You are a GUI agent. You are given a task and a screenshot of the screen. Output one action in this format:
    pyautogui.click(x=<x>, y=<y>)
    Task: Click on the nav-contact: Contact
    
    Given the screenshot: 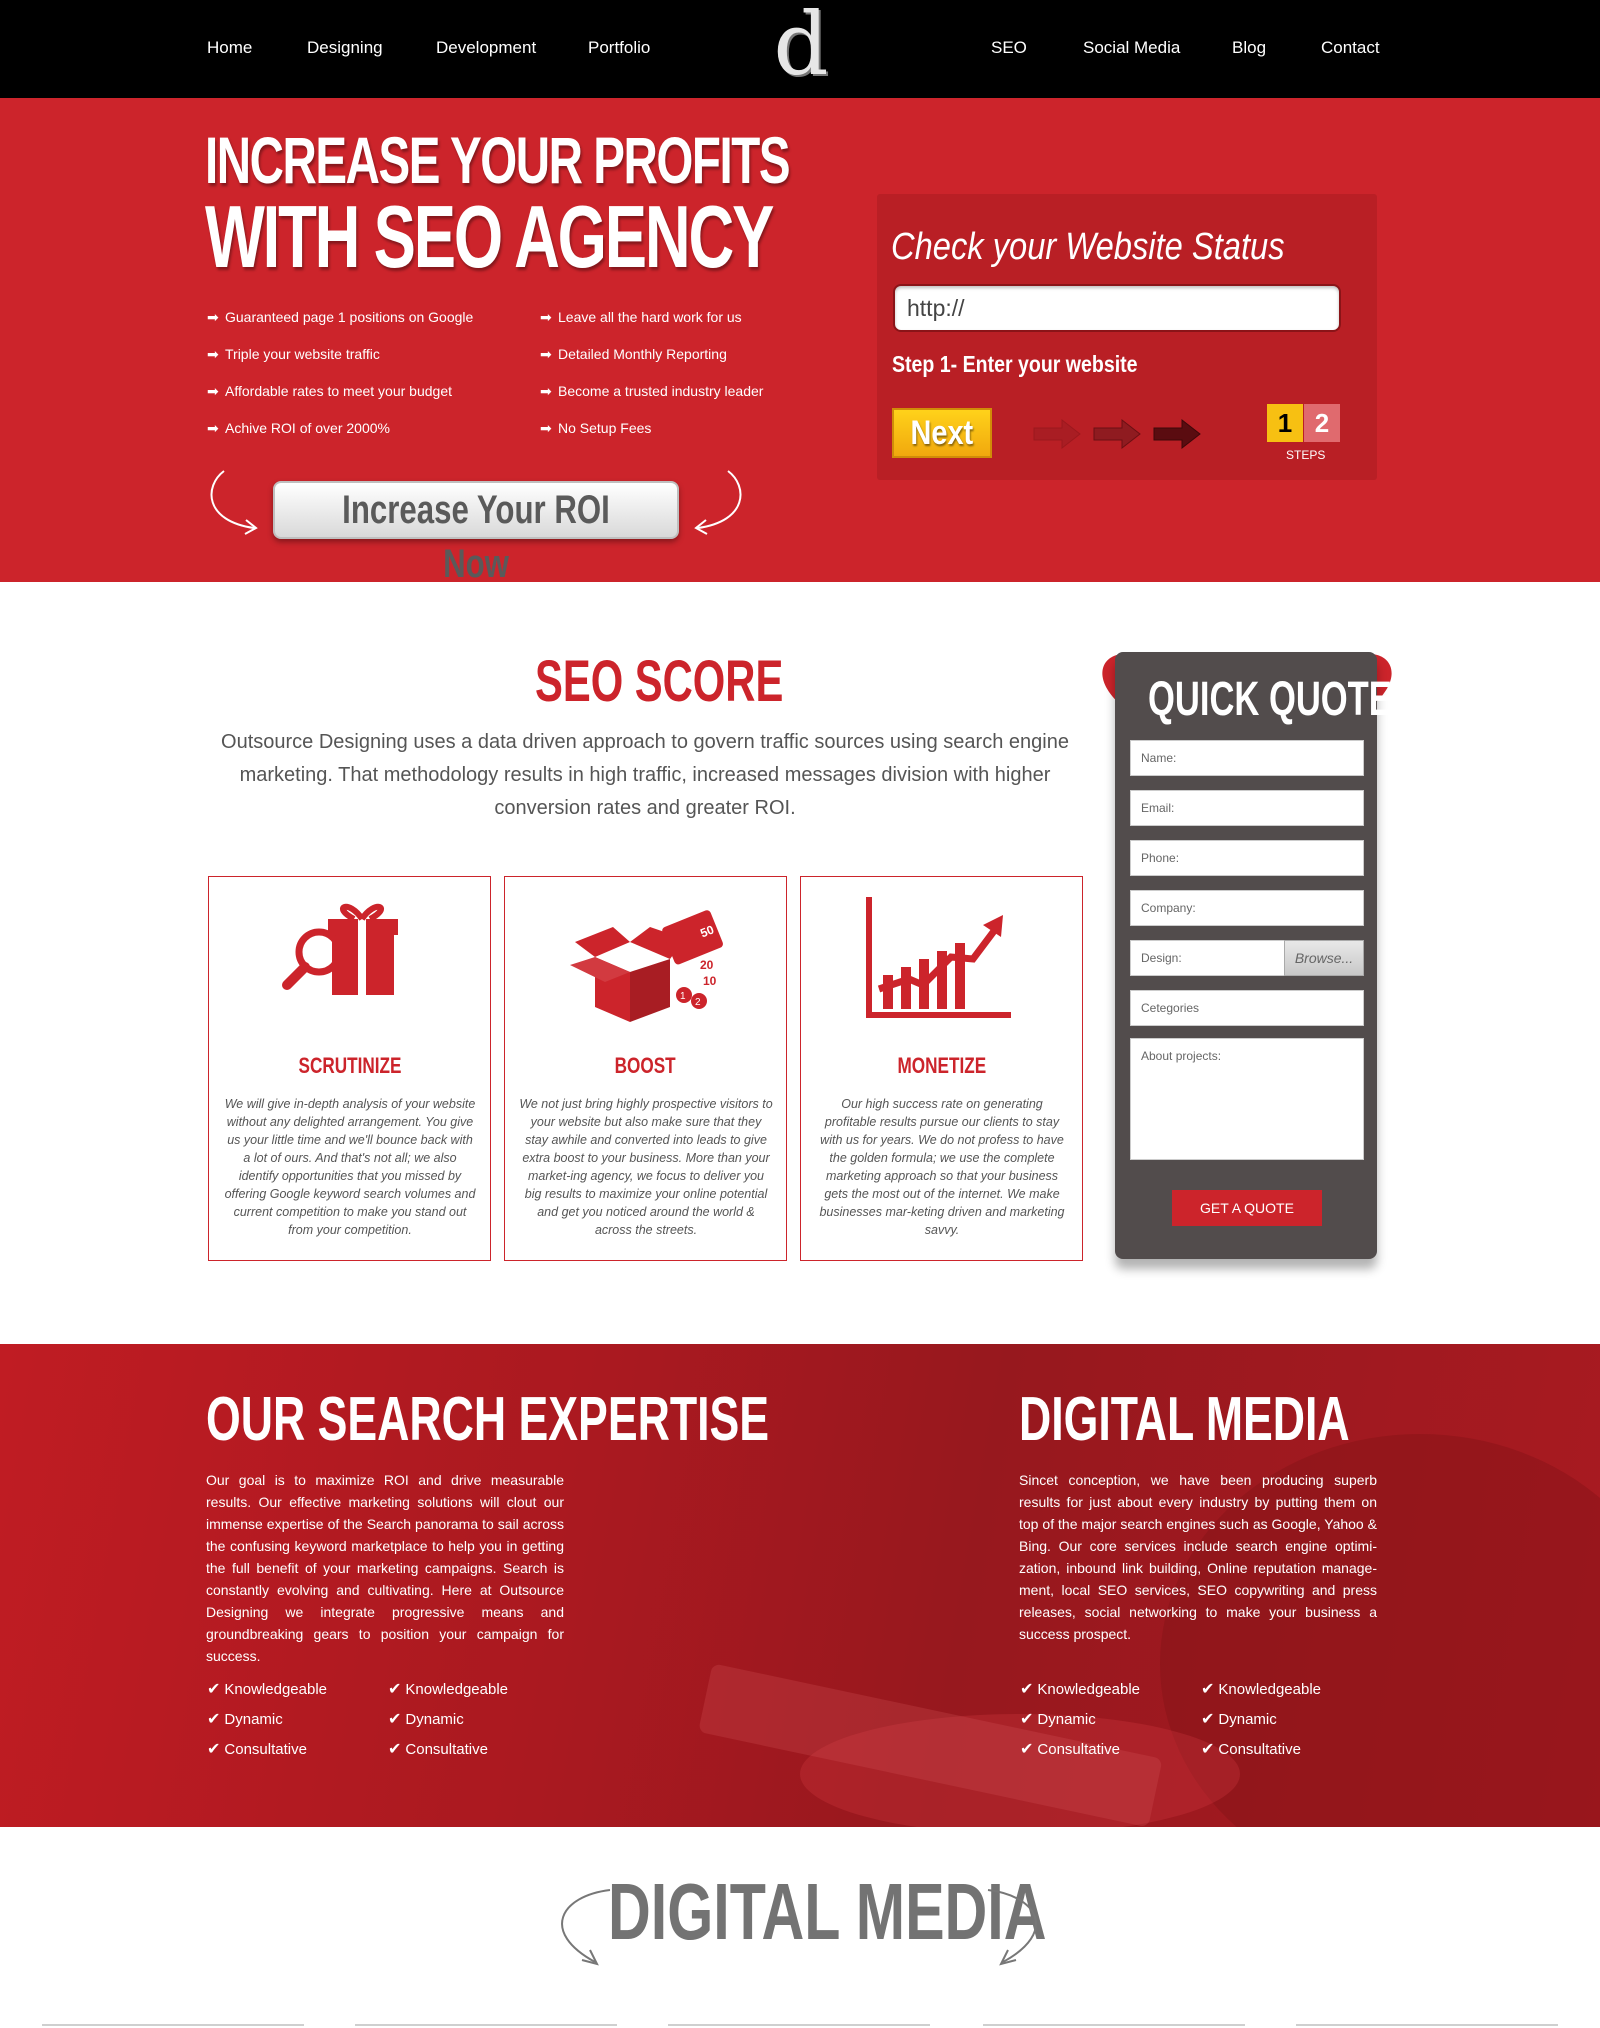 What is the action you would take?
    pyautogui.click(x=1350, y=48)
    